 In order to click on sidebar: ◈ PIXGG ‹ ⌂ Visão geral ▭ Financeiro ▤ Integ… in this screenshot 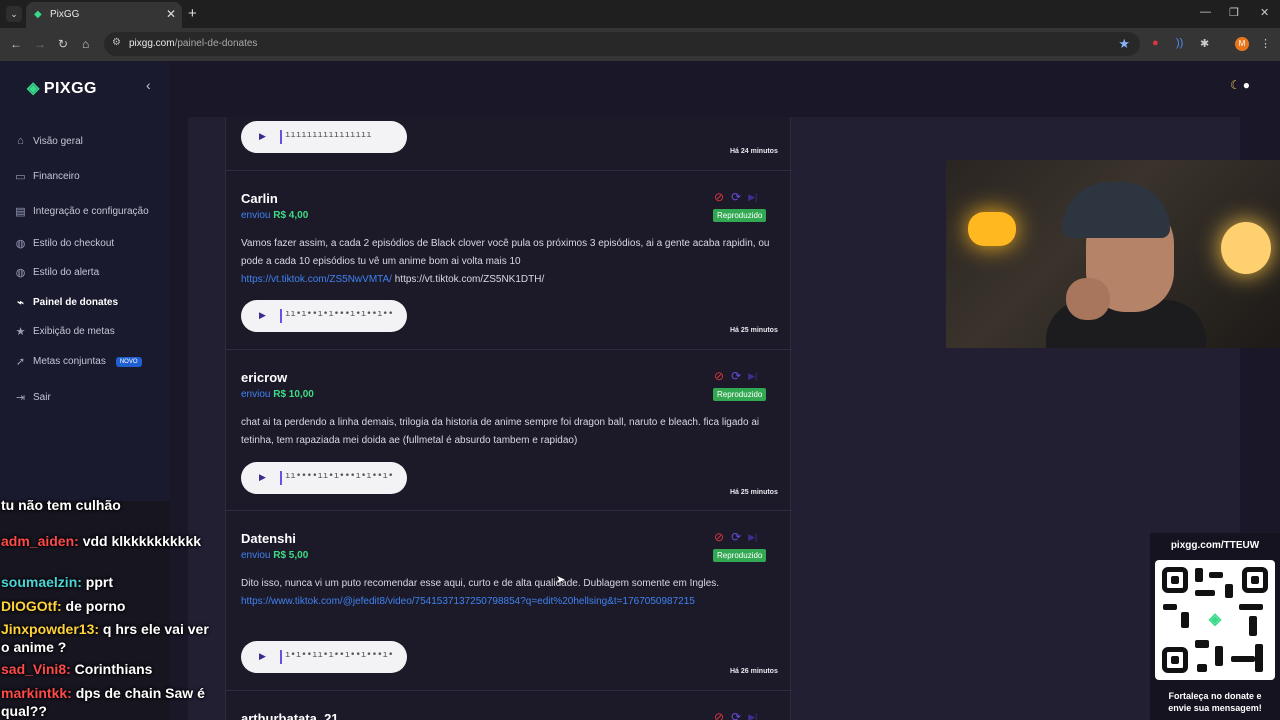, I will do `click(85, 281)`.